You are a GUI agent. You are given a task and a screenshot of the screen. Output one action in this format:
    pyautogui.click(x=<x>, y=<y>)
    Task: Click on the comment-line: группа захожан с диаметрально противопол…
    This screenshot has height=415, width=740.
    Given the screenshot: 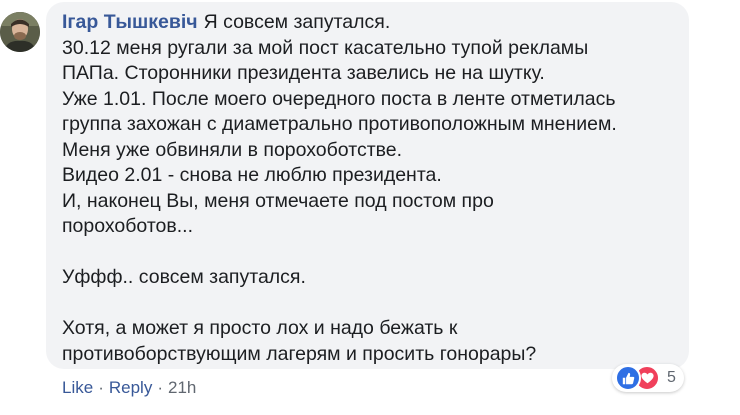 What is the action you would take?
    pyautogui.click(x=339, y=124)
    